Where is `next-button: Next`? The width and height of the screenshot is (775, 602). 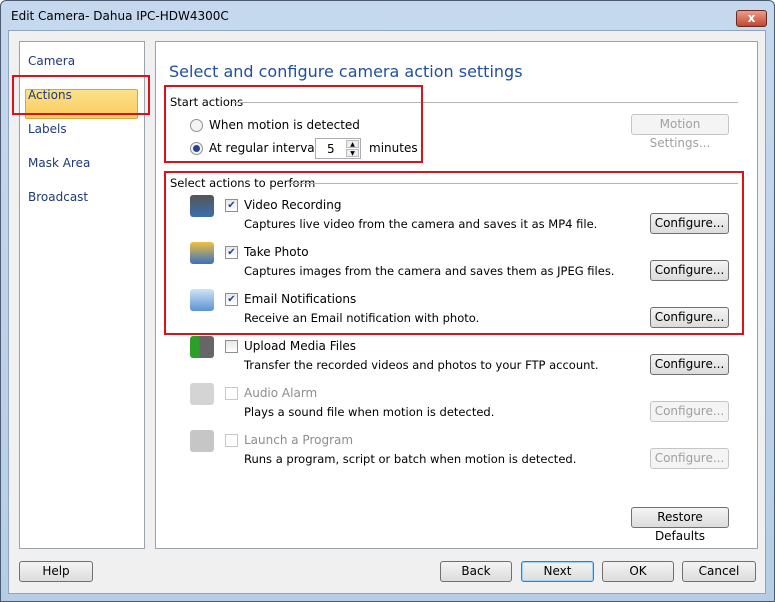
next-button: Next is located at coordinates (557, 571).